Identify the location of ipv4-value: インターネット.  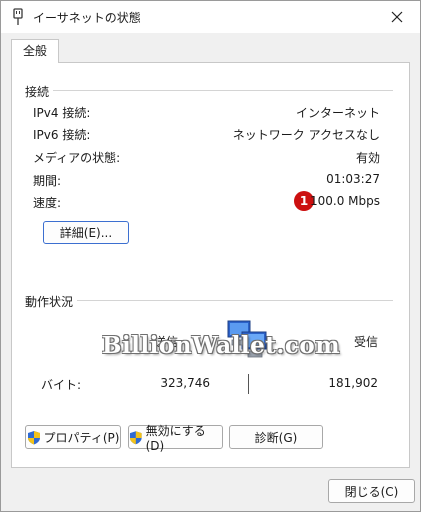
(337, 113).